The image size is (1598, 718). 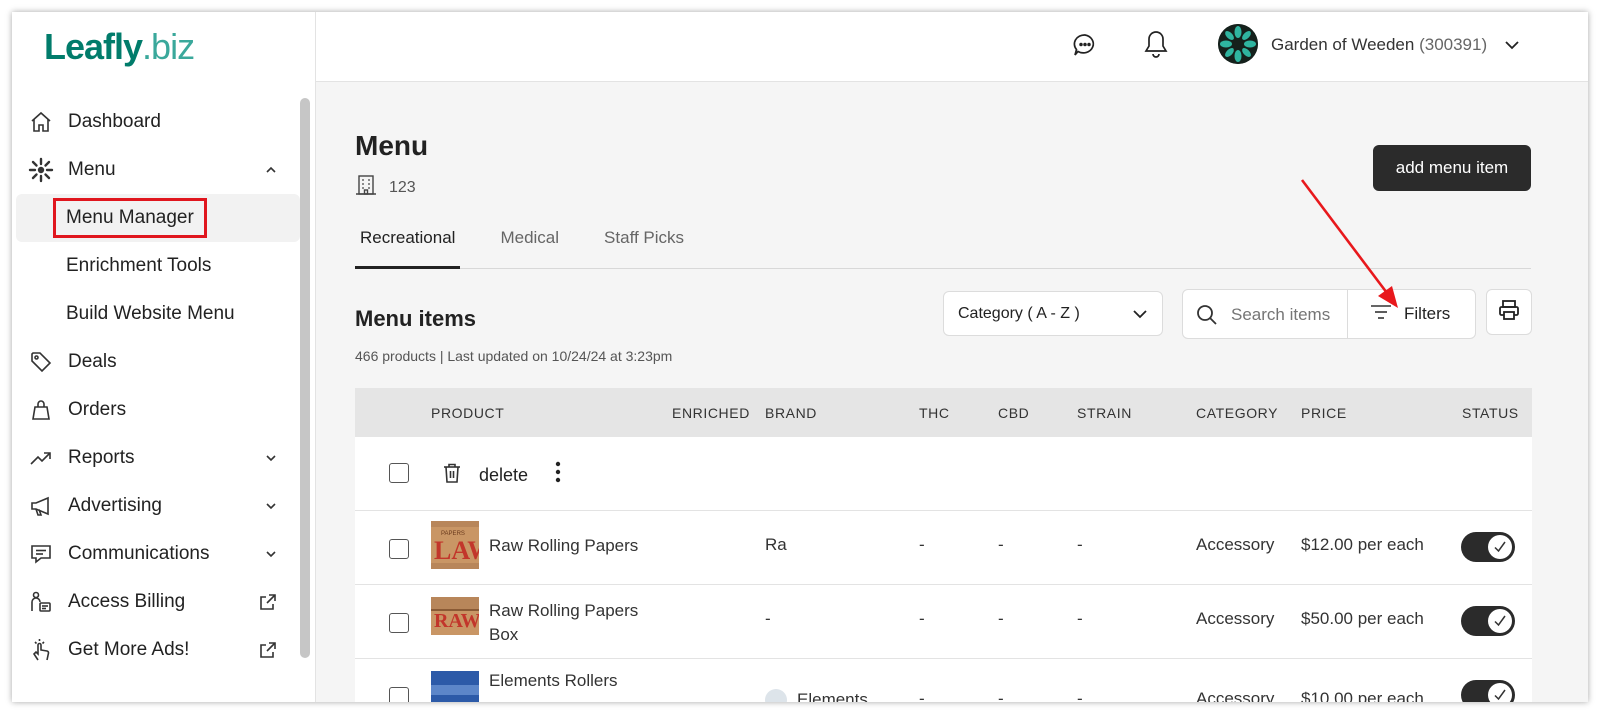 I want to click on tab-recreational: Recreational, so click(x=408, y=248).